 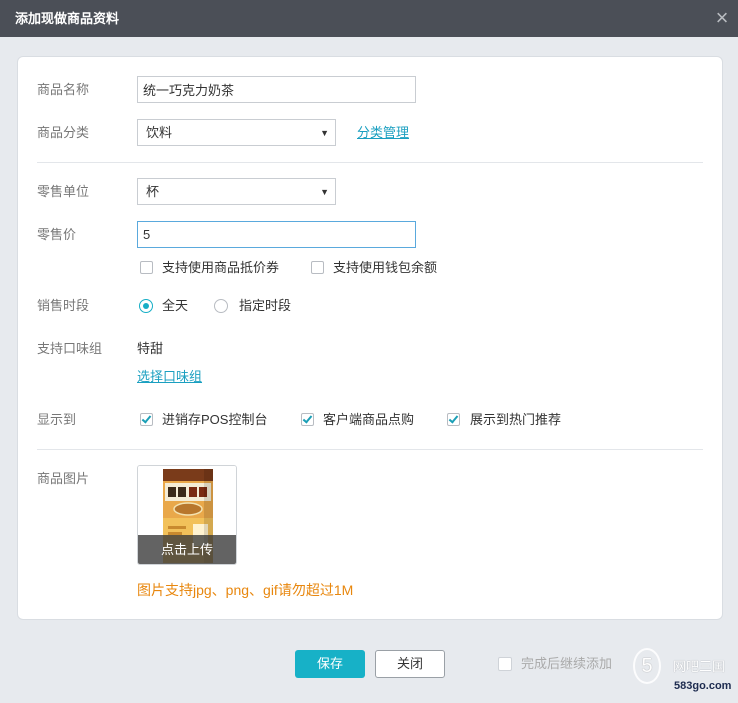 What do you see at coordinates (317, 267) in the screenshot?
I see `wallet-checkbox` at bounding box center [317, 267].